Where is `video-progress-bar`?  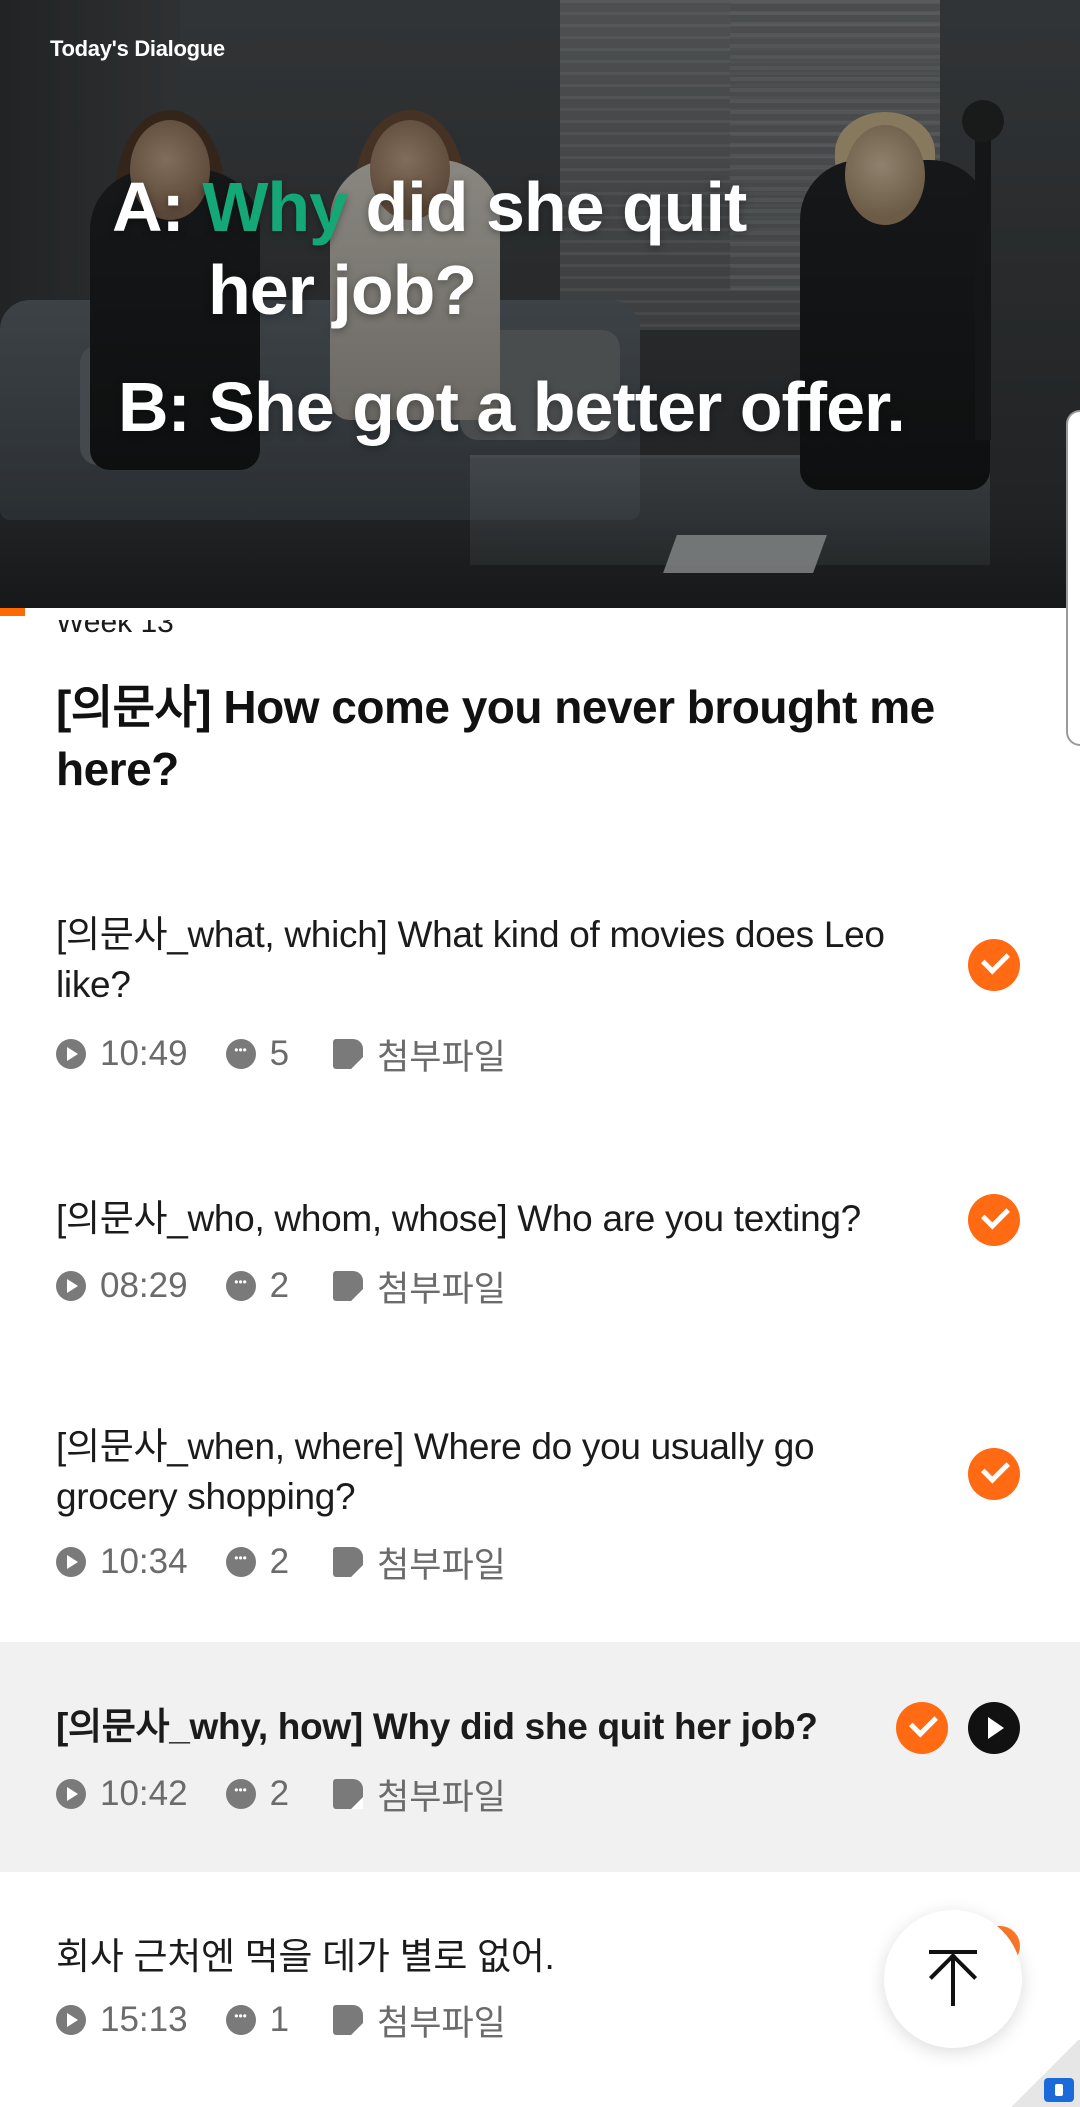 video-progress-bar is located at coordinates (540, 612).